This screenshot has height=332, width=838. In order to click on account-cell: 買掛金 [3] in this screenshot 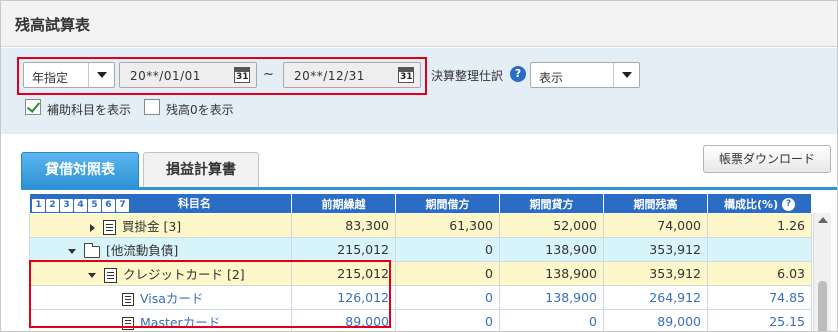, I will do `click(160, 225)`.